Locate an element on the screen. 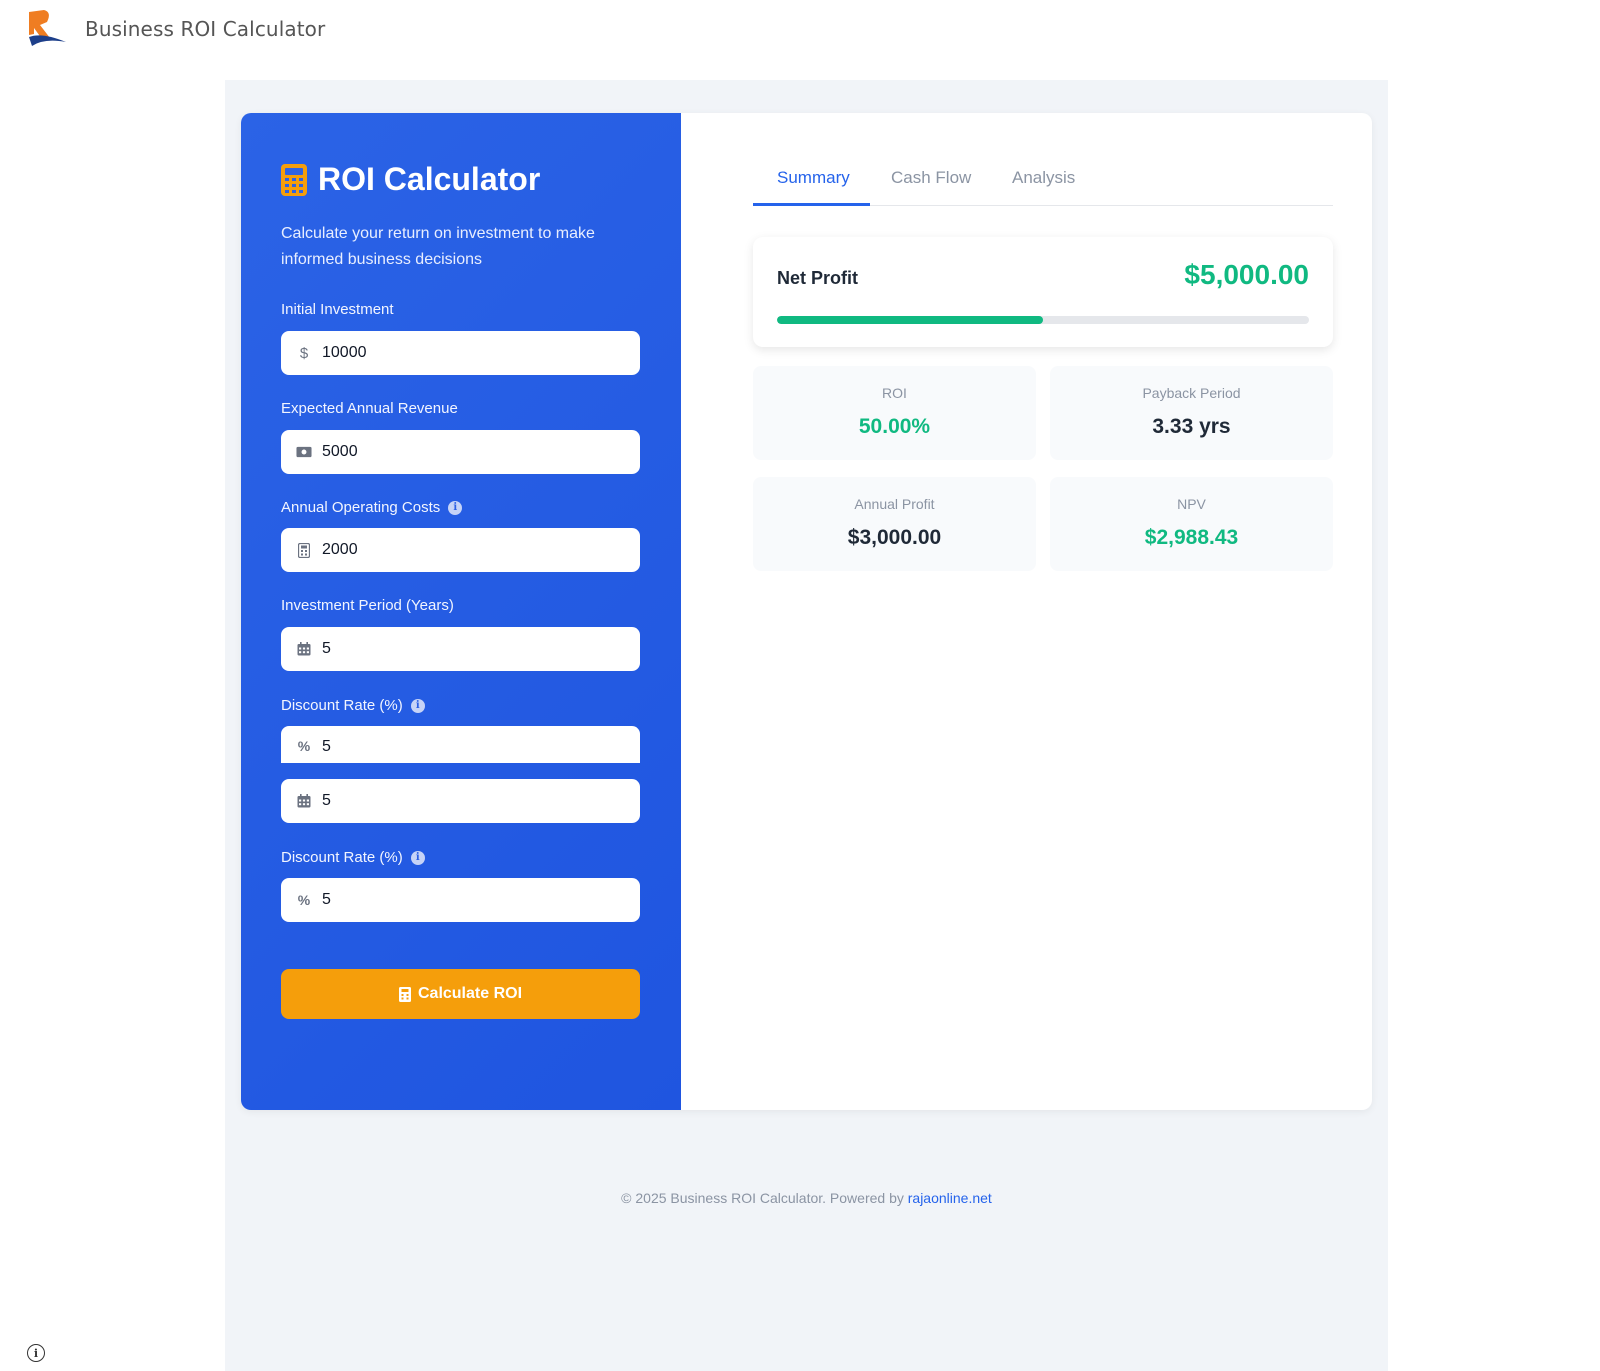  metric-value: 50.00% is located at coordinates (894, 426).